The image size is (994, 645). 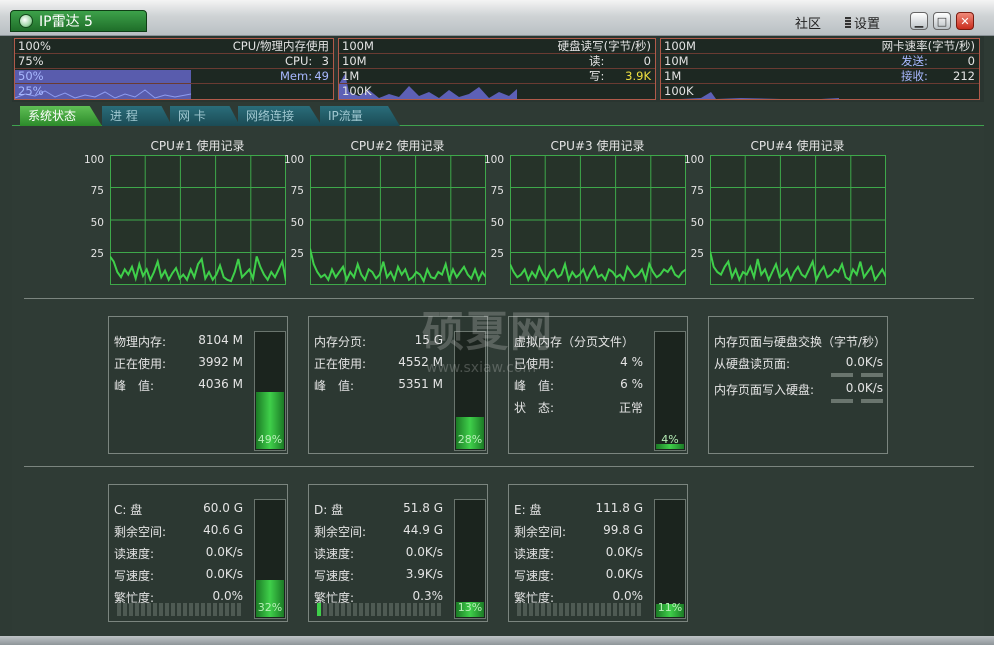 I want to click on disk-e-percent: 11%, so click(x=670, y=607).